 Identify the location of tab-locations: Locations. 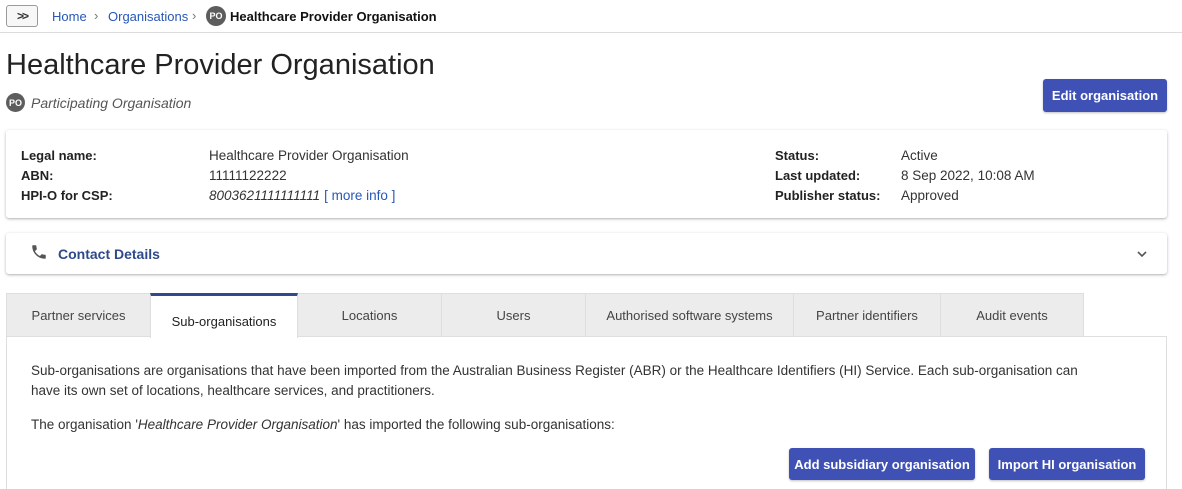
(369, 315).